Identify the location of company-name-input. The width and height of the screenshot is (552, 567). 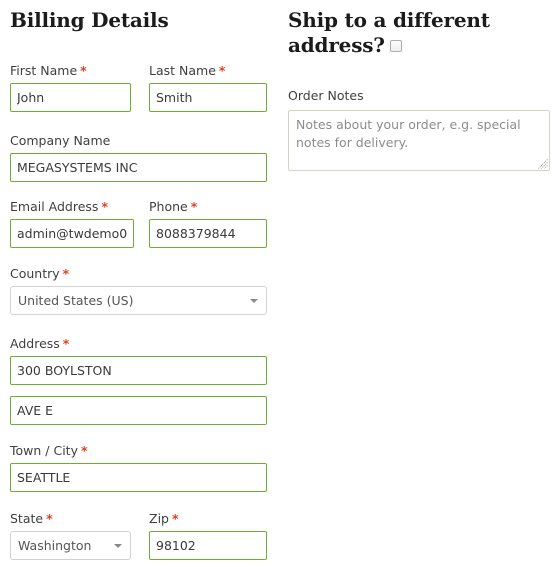
(138, 167).